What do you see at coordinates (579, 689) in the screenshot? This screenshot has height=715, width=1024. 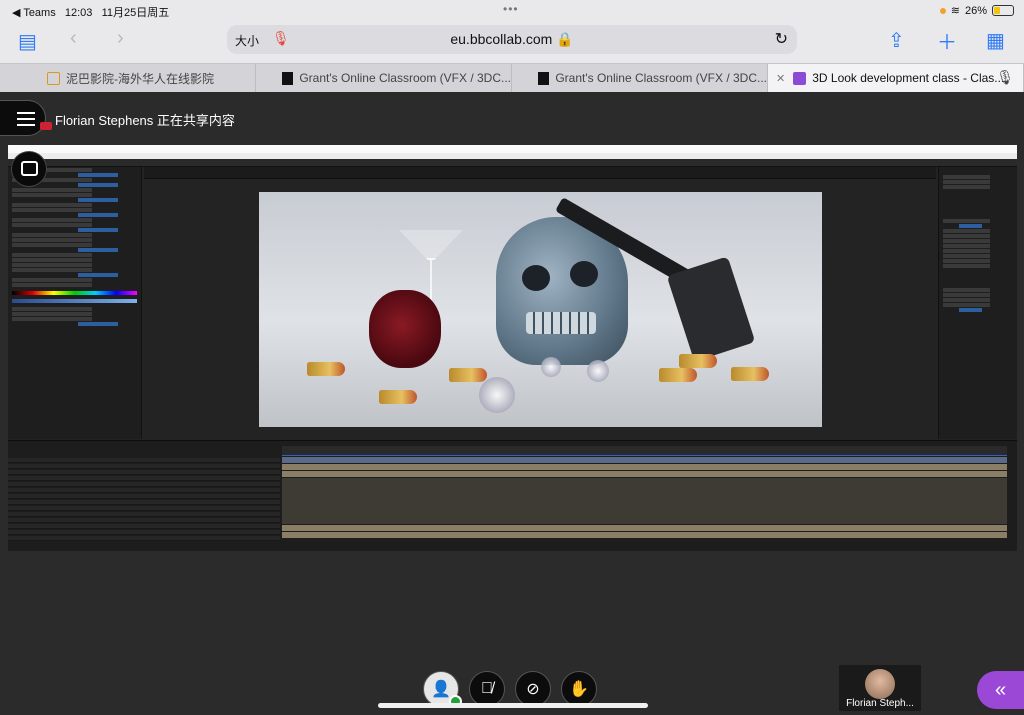 I see `raise-hand-button: ✋` at bounding box center [579, 689].